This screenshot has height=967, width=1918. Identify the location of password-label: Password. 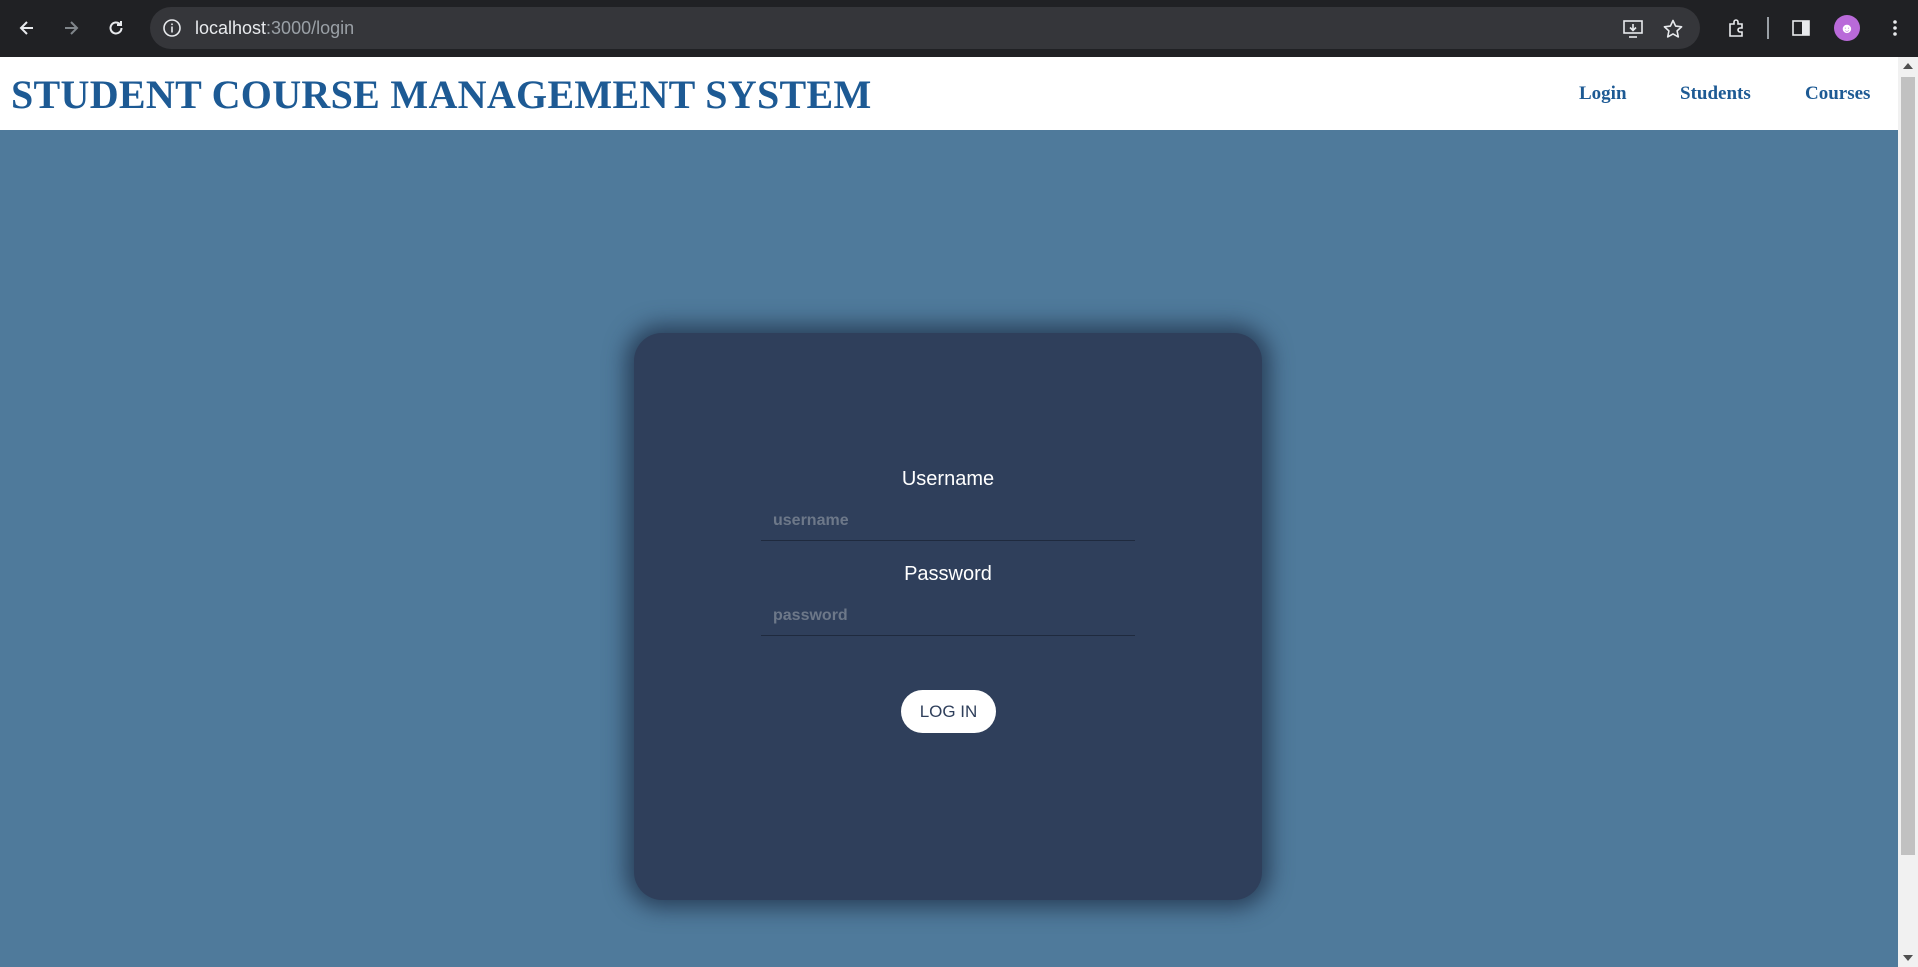
(948, 574).